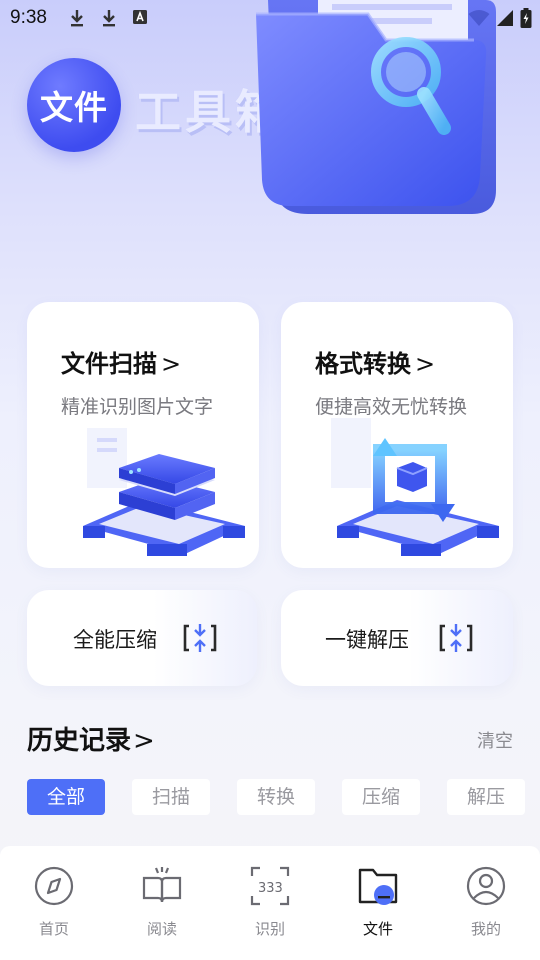 The height and width of the screenshot is (960, 540). Describe the element at coordinates (115, 640) in the screenshot. I see `compress-label: 全能压缩` at that location.